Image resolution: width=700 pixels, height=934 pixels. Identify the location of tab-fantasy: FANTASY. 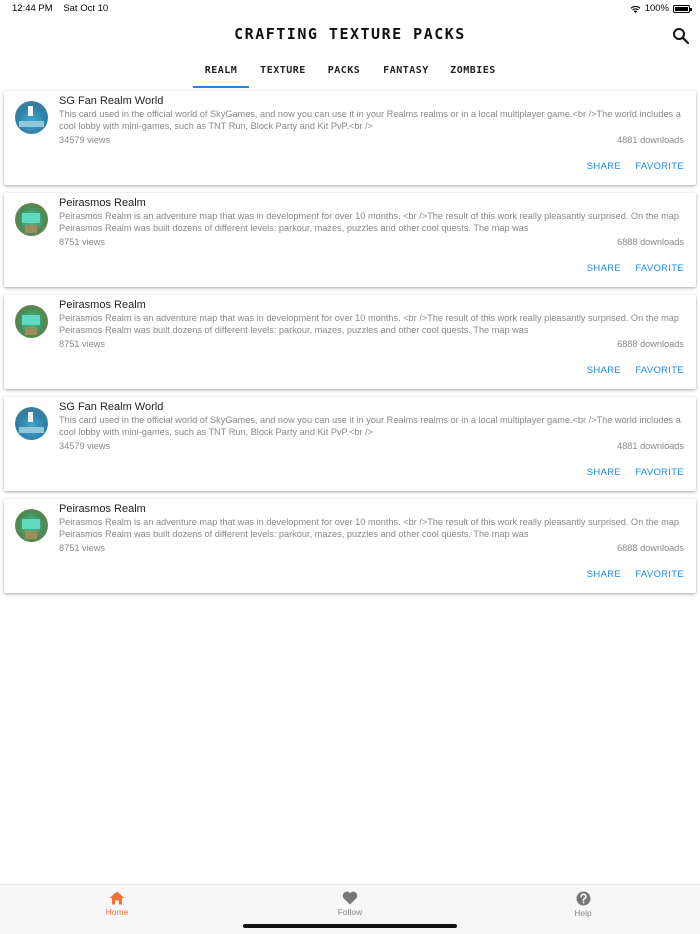
(406, 74).